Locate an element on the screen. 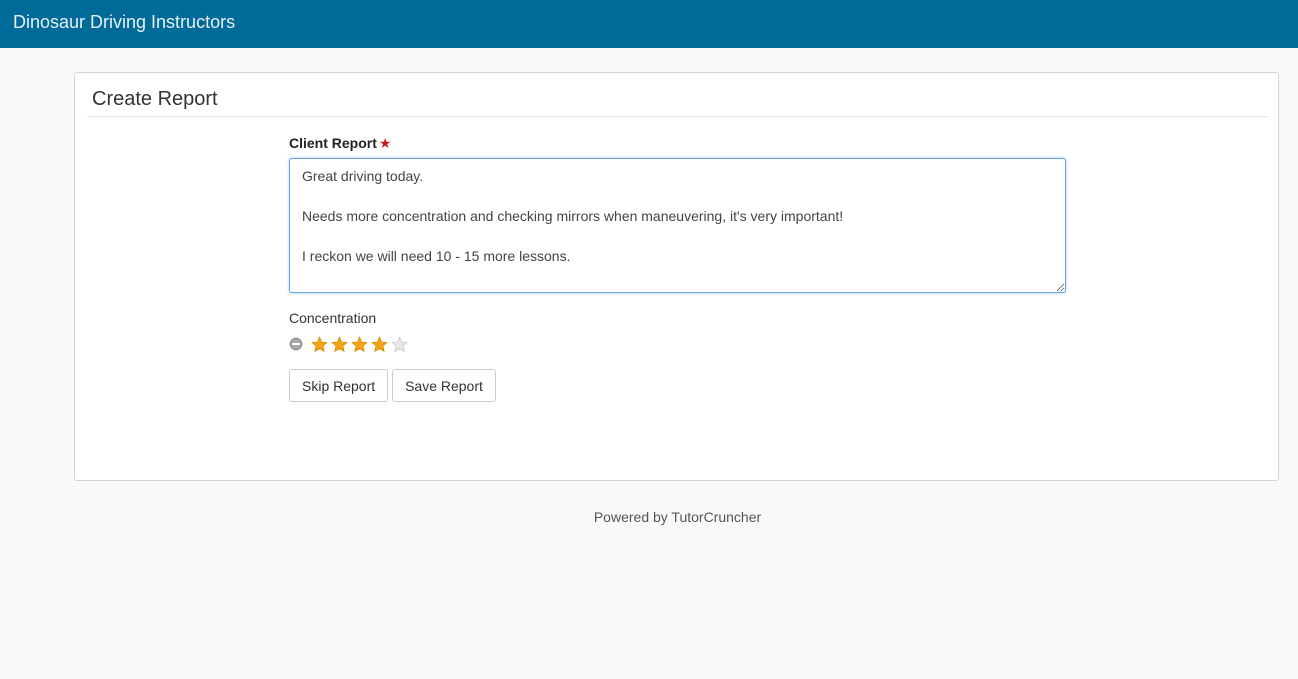  top-navbar: Dinosaur Driving Instructors is located at coordinates (649, 24).